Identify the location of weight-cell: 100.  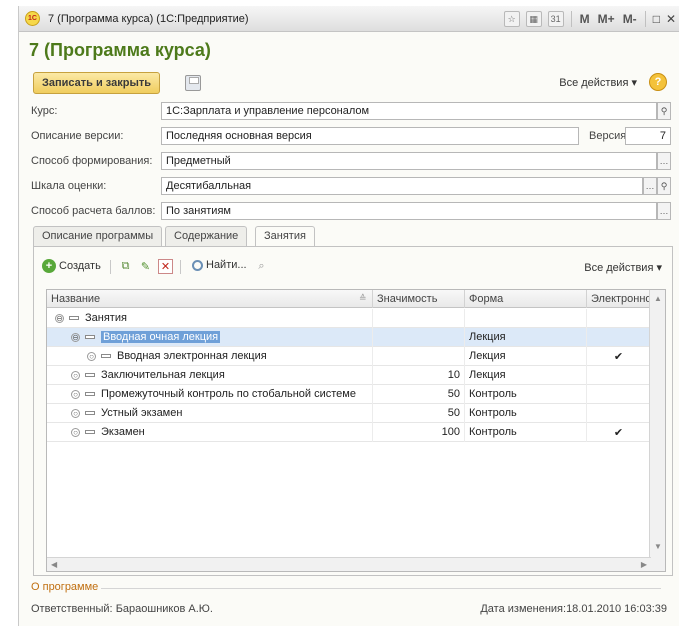
(419, 432).